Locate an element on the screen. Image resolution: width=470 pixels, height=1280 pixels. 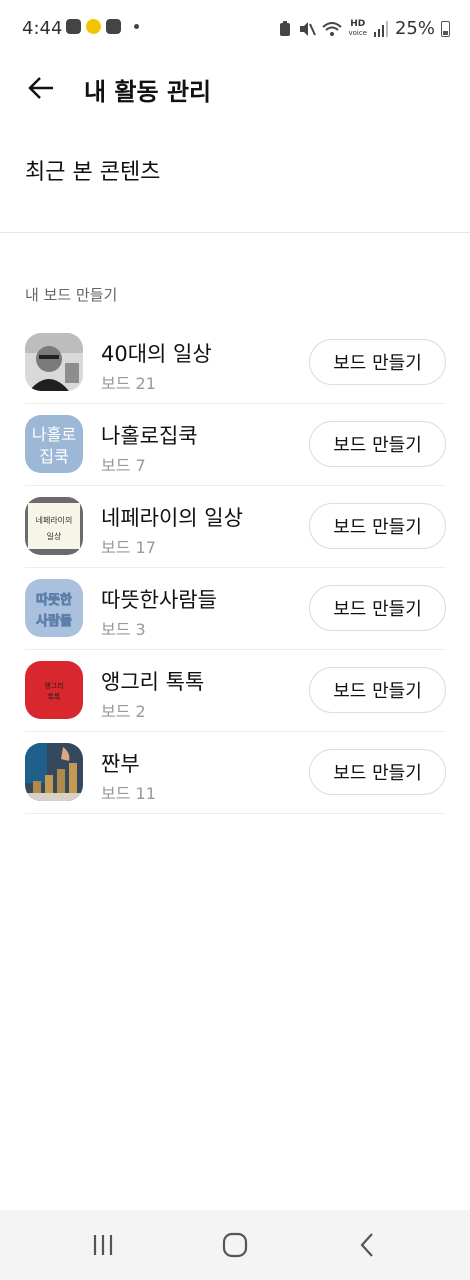
board-count: 보드 7 is located at coordinates (123, 465).